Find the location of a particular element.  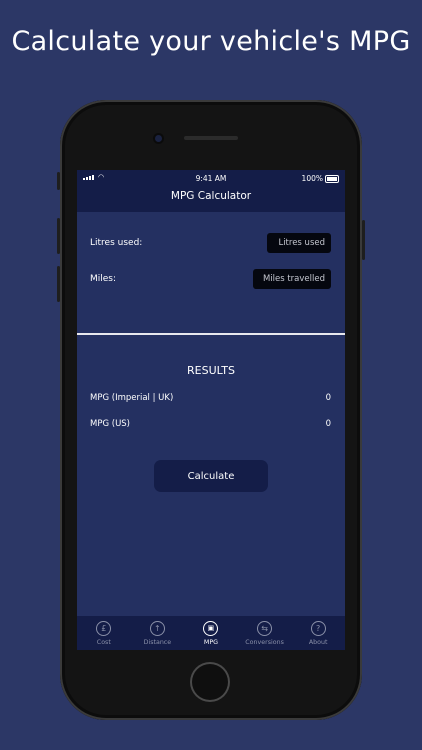

litres-input is located at coordinates (299, 243).